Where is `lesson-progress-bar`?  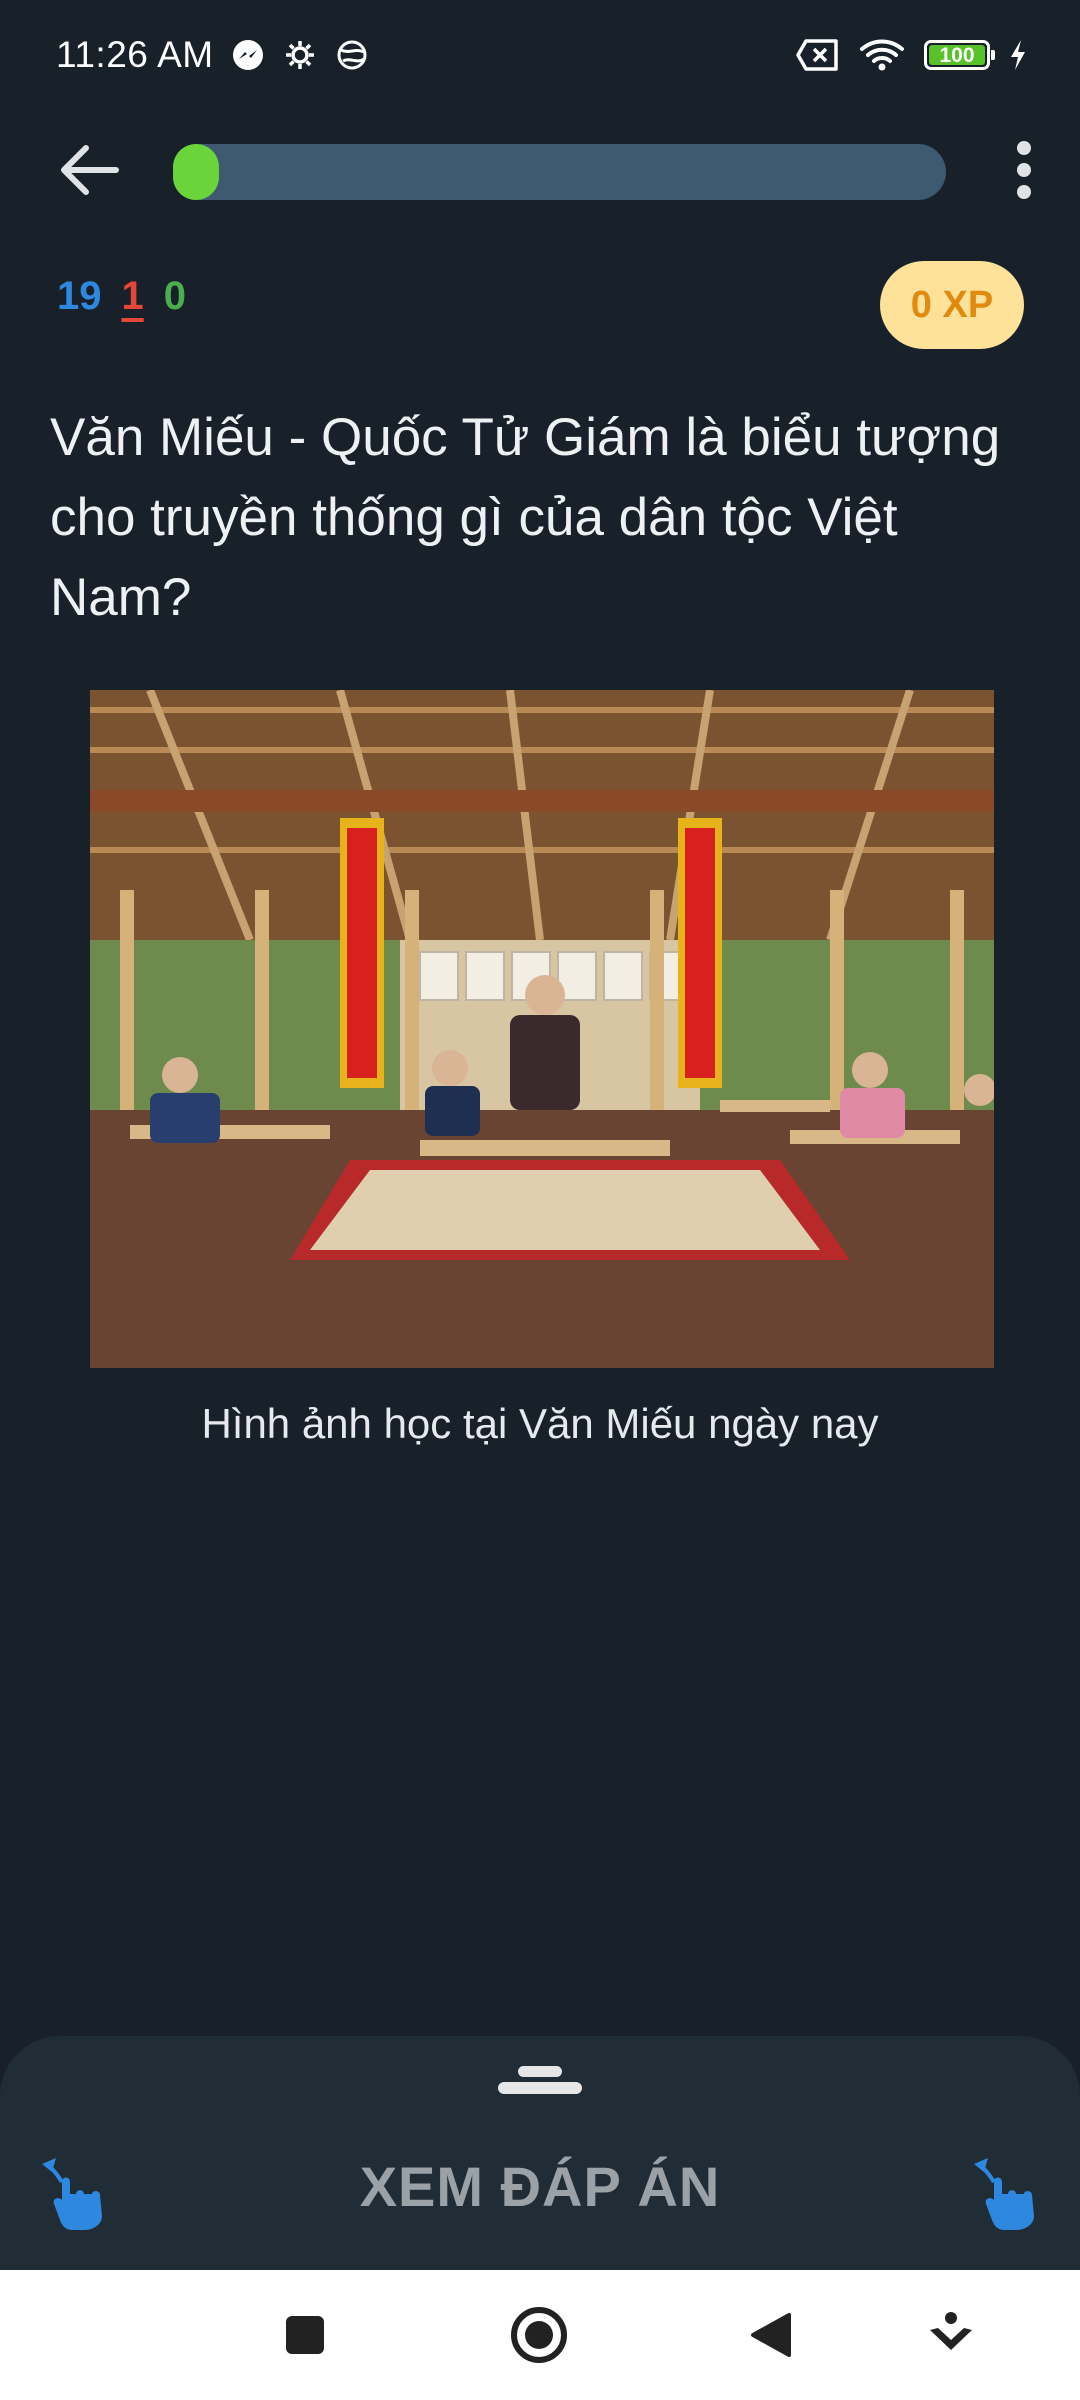 lesson-progress-bar is located at coordinates (559, 172).